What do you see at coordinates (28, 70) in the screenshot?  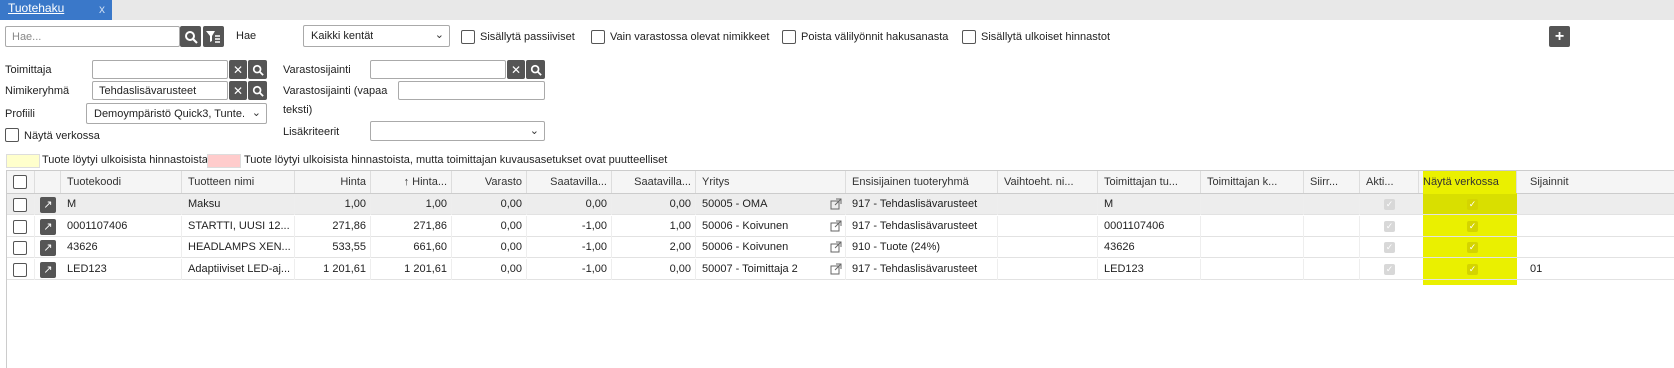 I see `toimittaja-label: Toimittaja` at bounding box center [28, 70].